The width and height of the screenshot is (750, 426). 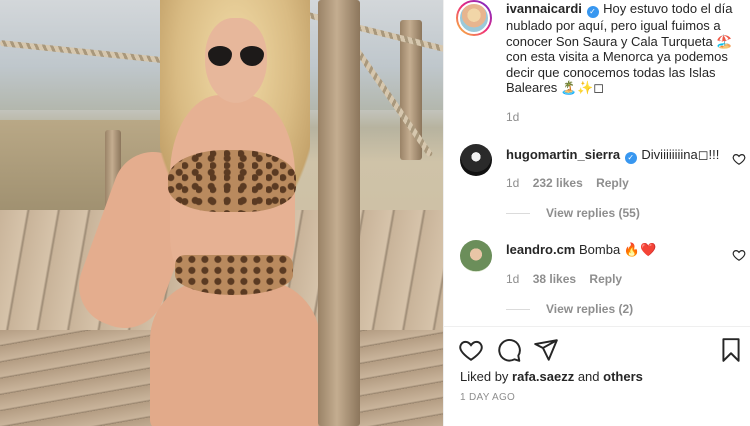 What do you see at coordinates (680, 154) in the screenshot?
I see `comment-text: Diviiiiiiiina◻!!!` at bounding box center [680, 154].